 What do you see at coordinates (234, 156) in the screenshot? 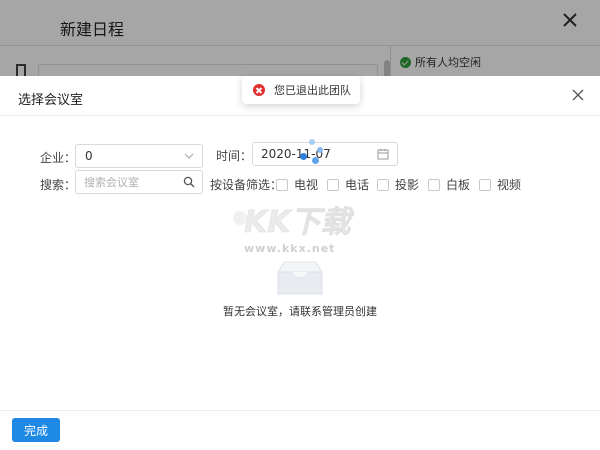
I see `time-label: 时间：` at bounding box center [234, 156].